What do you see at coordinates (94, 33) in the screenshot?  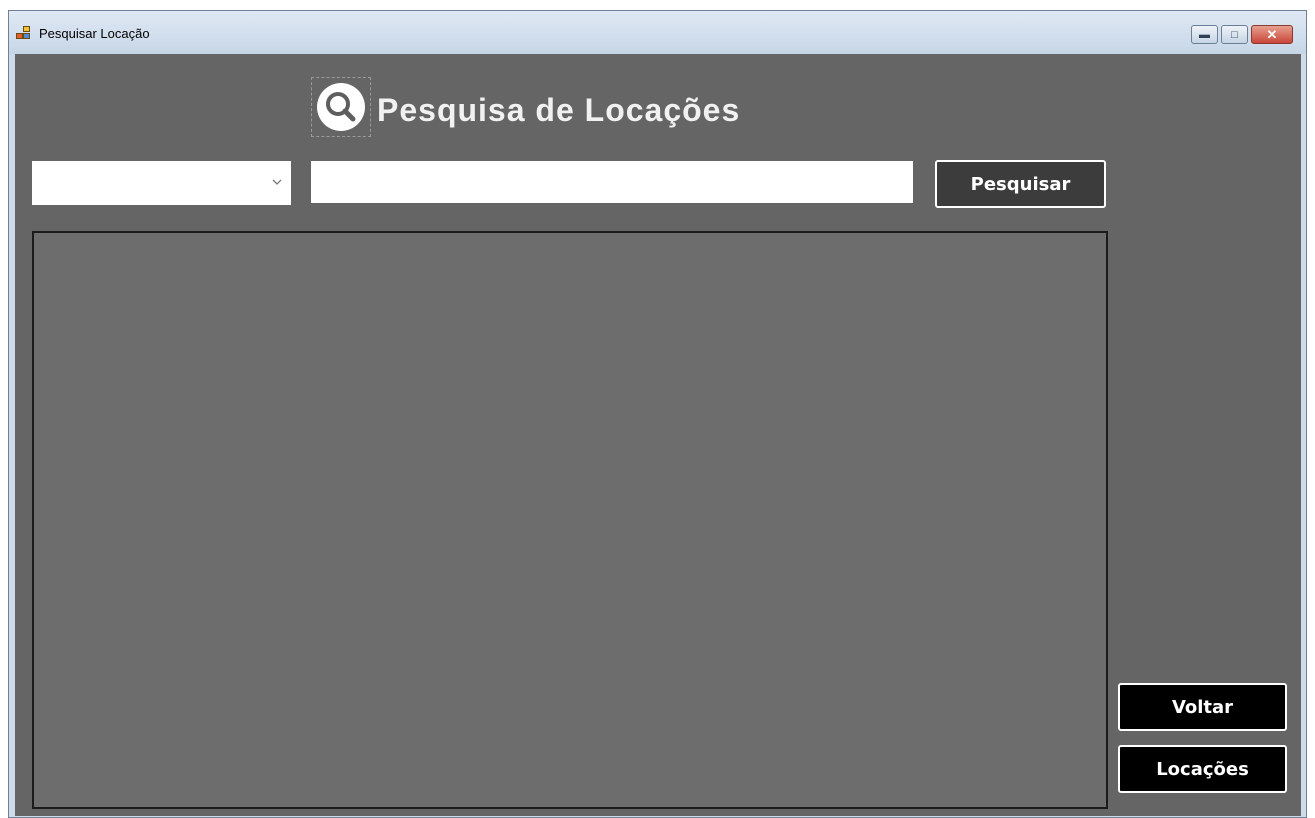 I see `window-title: Pesquisar Locação` at bounding box center [94, 33].